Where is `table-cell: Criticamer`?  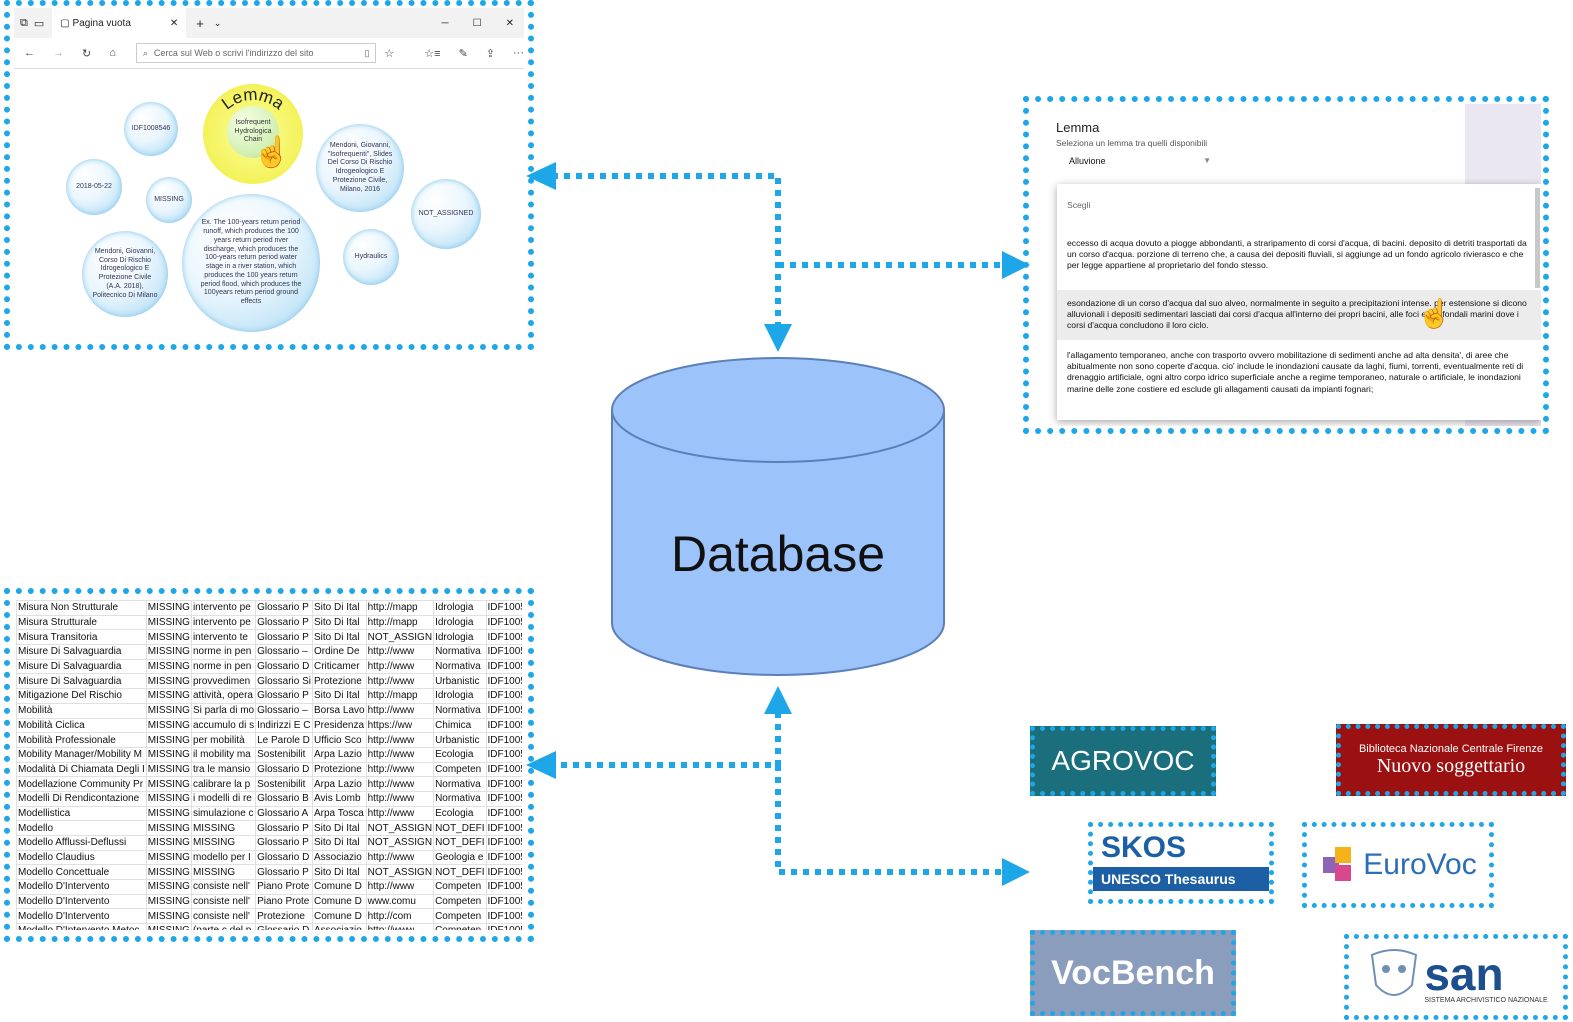 table-cell: Criticamer is located at coordinates (339, 666).